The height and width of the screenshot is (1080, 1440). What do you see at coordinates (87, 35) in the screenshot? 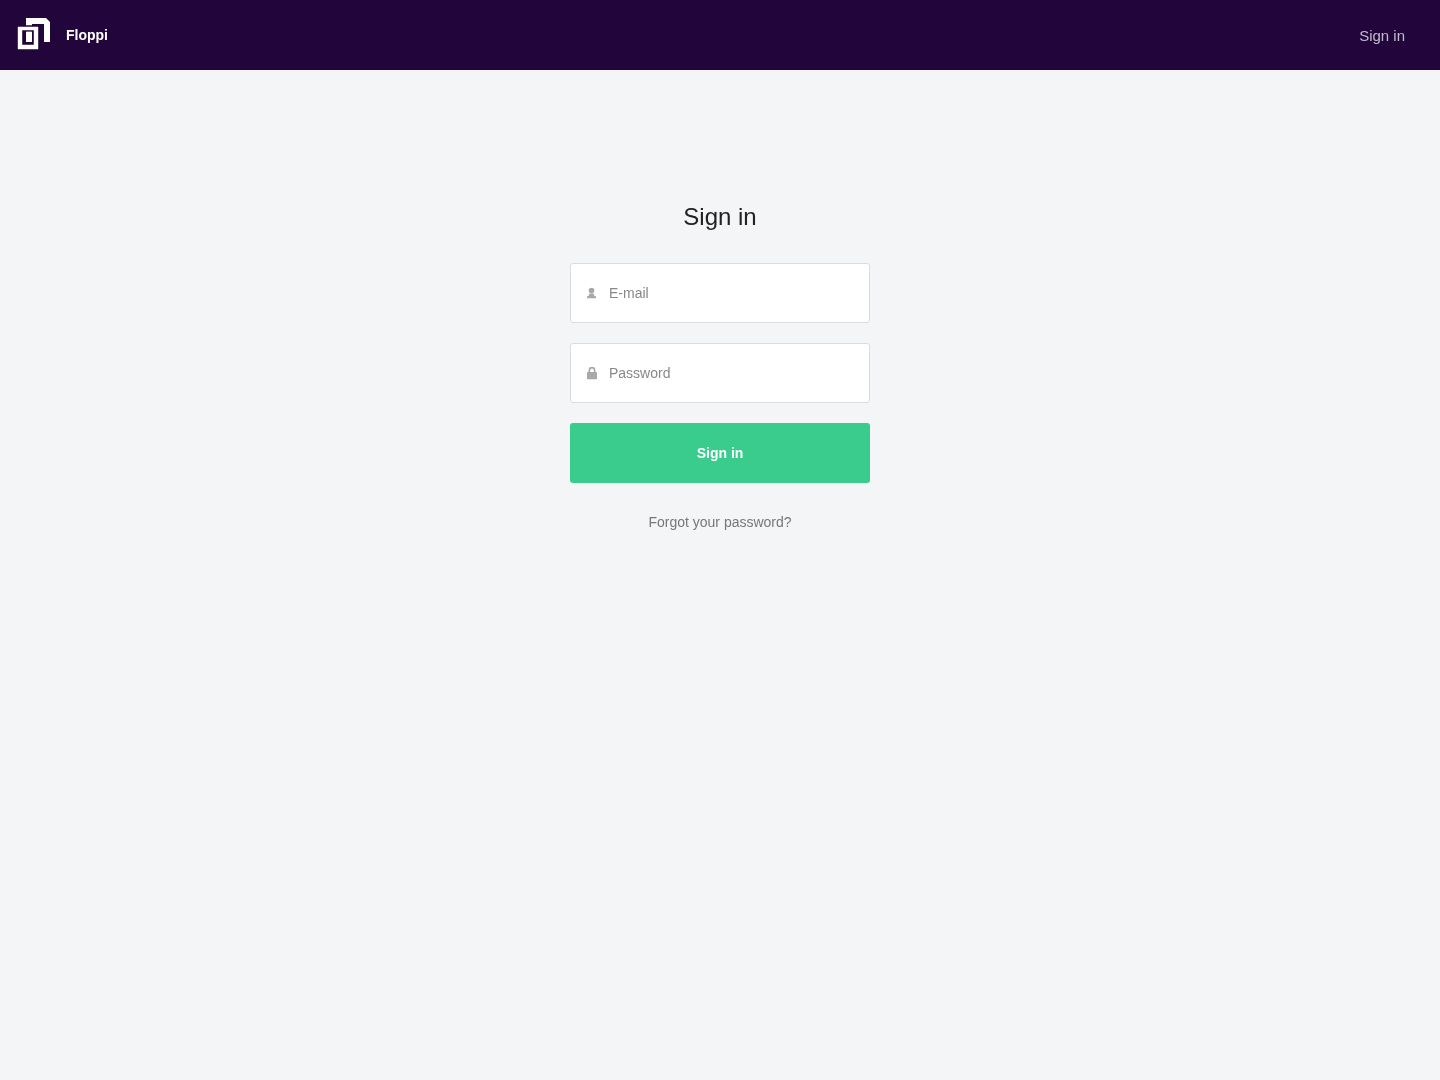
I see `brand-name: Floppi` at bounding box center [87, 35].